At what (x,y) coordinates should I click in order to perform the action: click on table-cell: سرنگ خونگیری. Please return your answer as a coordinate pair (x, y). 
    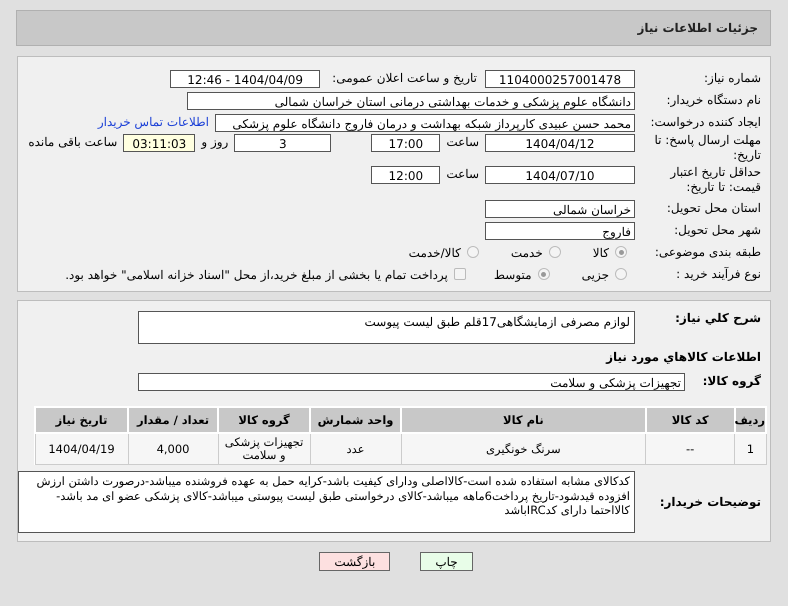
    Looking at the image, I should click on (523, 448).